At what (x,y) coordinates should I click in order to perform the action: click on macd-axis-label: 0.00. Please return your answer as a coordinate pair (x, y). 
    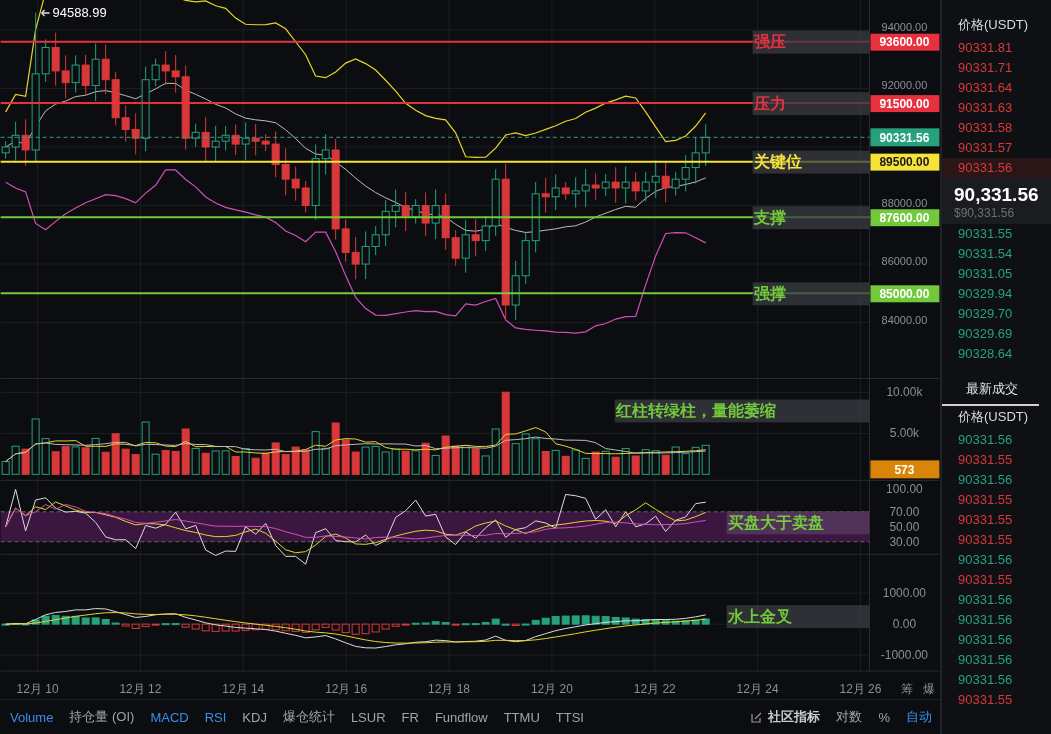
    Looking at the image, I should click on (904, 624).